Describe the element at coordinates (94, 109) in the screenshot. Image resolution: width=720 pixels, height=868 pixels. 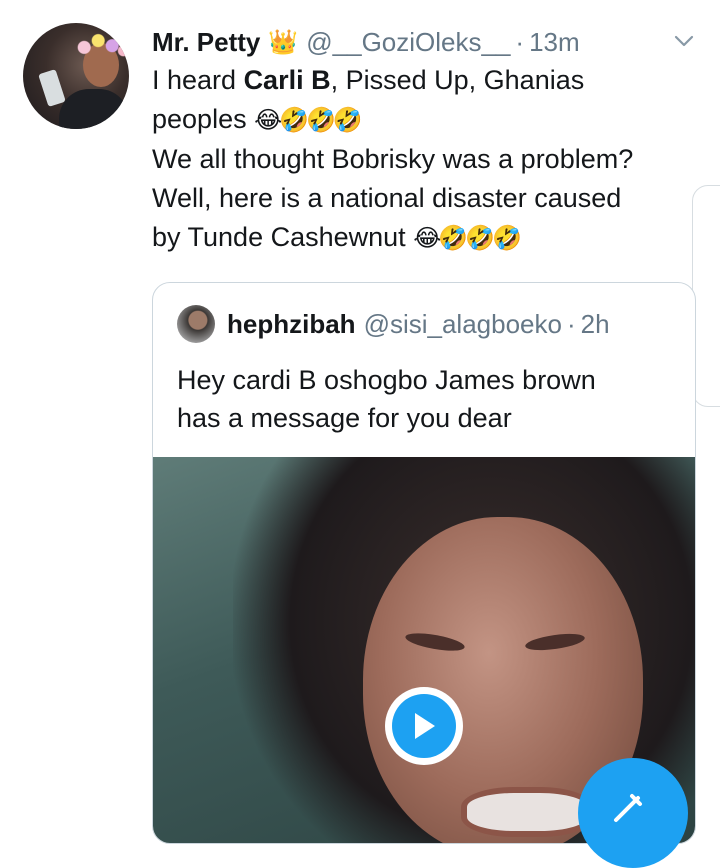
I see `avatar-shirt-shape` at that location.